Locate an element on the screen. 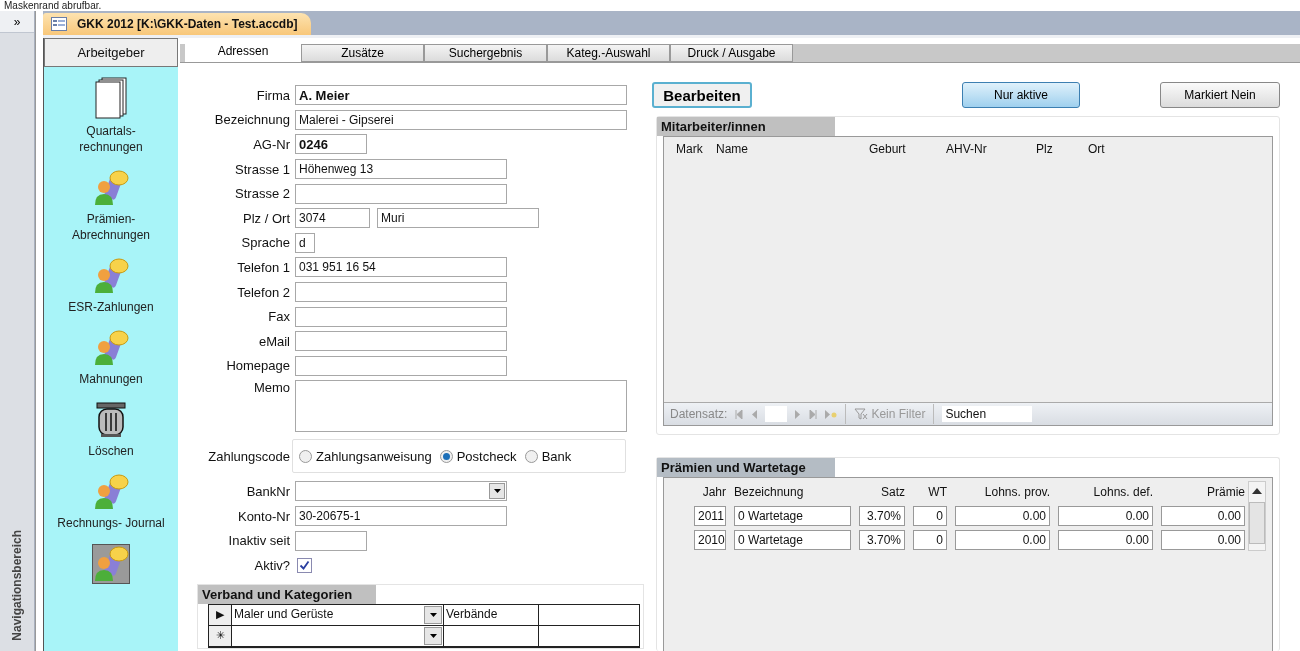 Image resolution: width=1300 pixels, height=651 pixels. group-title: Prämien und Wartetage is located at coordinates (746, 467).